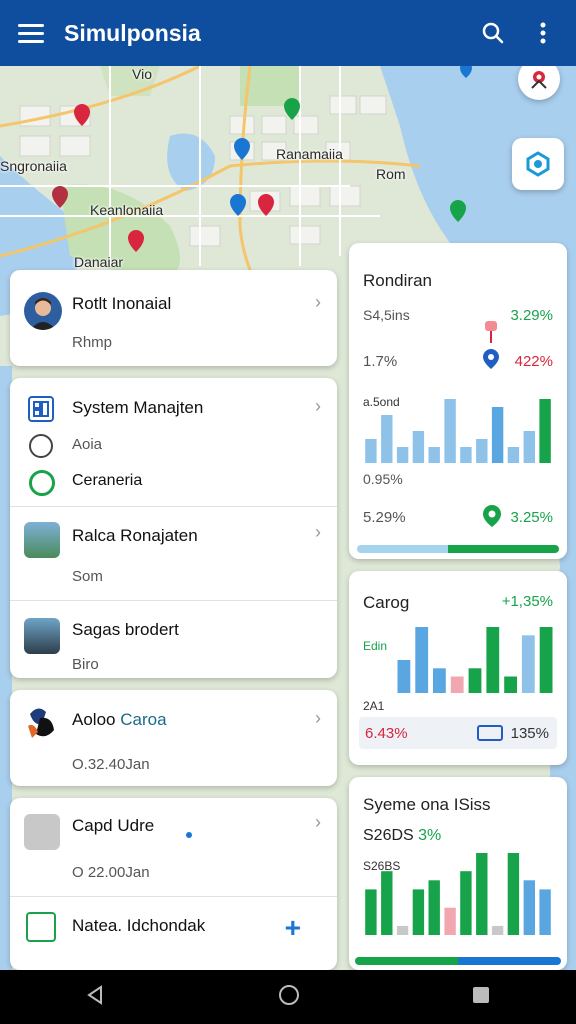 This screenshot has width=576, height=1024. I want to click on stats-card-2: Carog +1,35% Edin 2A1 6.43% 135%, so click(458, 668).